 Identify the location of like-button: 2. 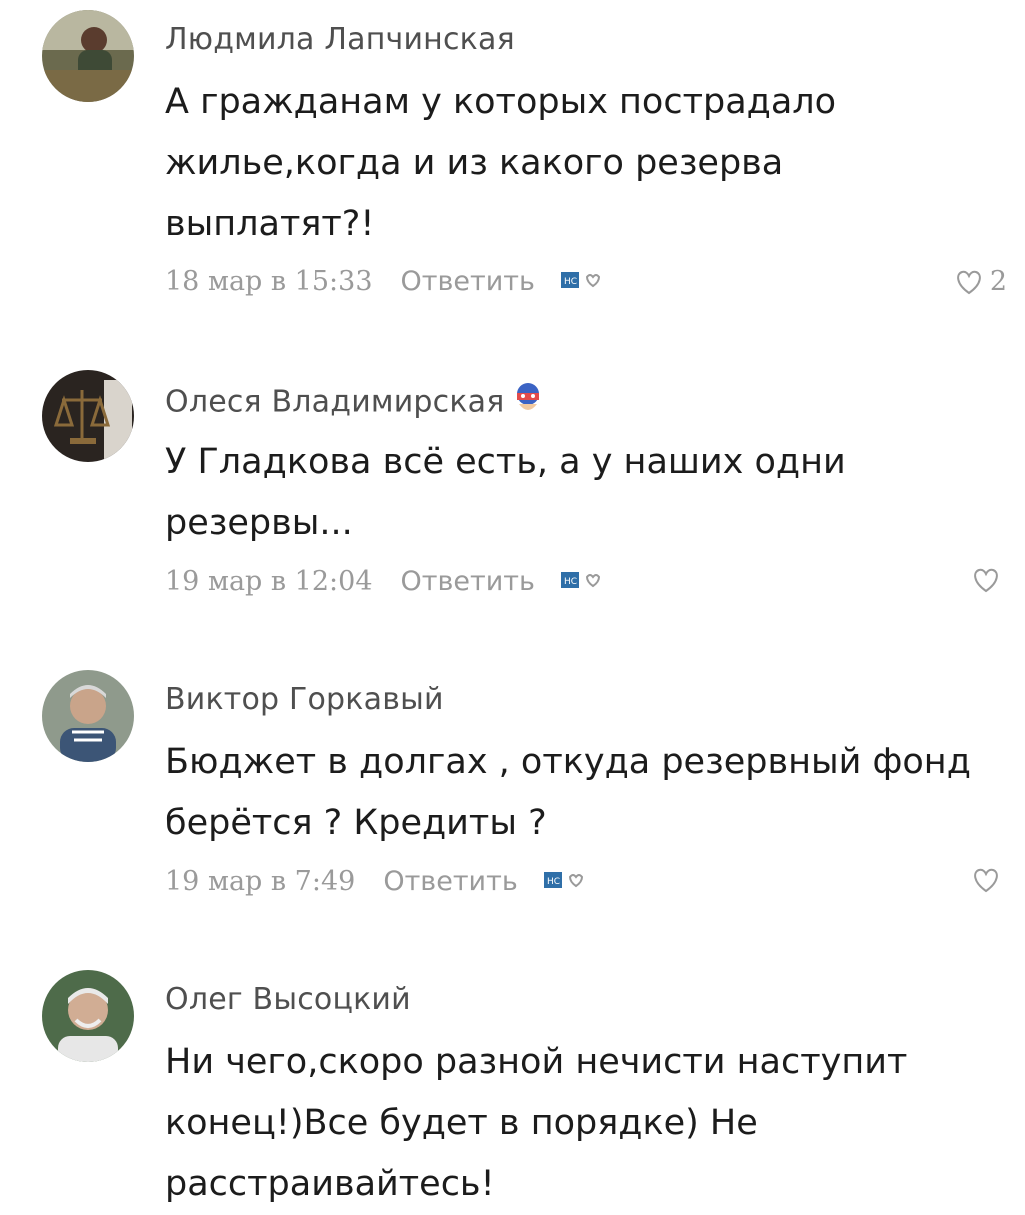
(980, 281).